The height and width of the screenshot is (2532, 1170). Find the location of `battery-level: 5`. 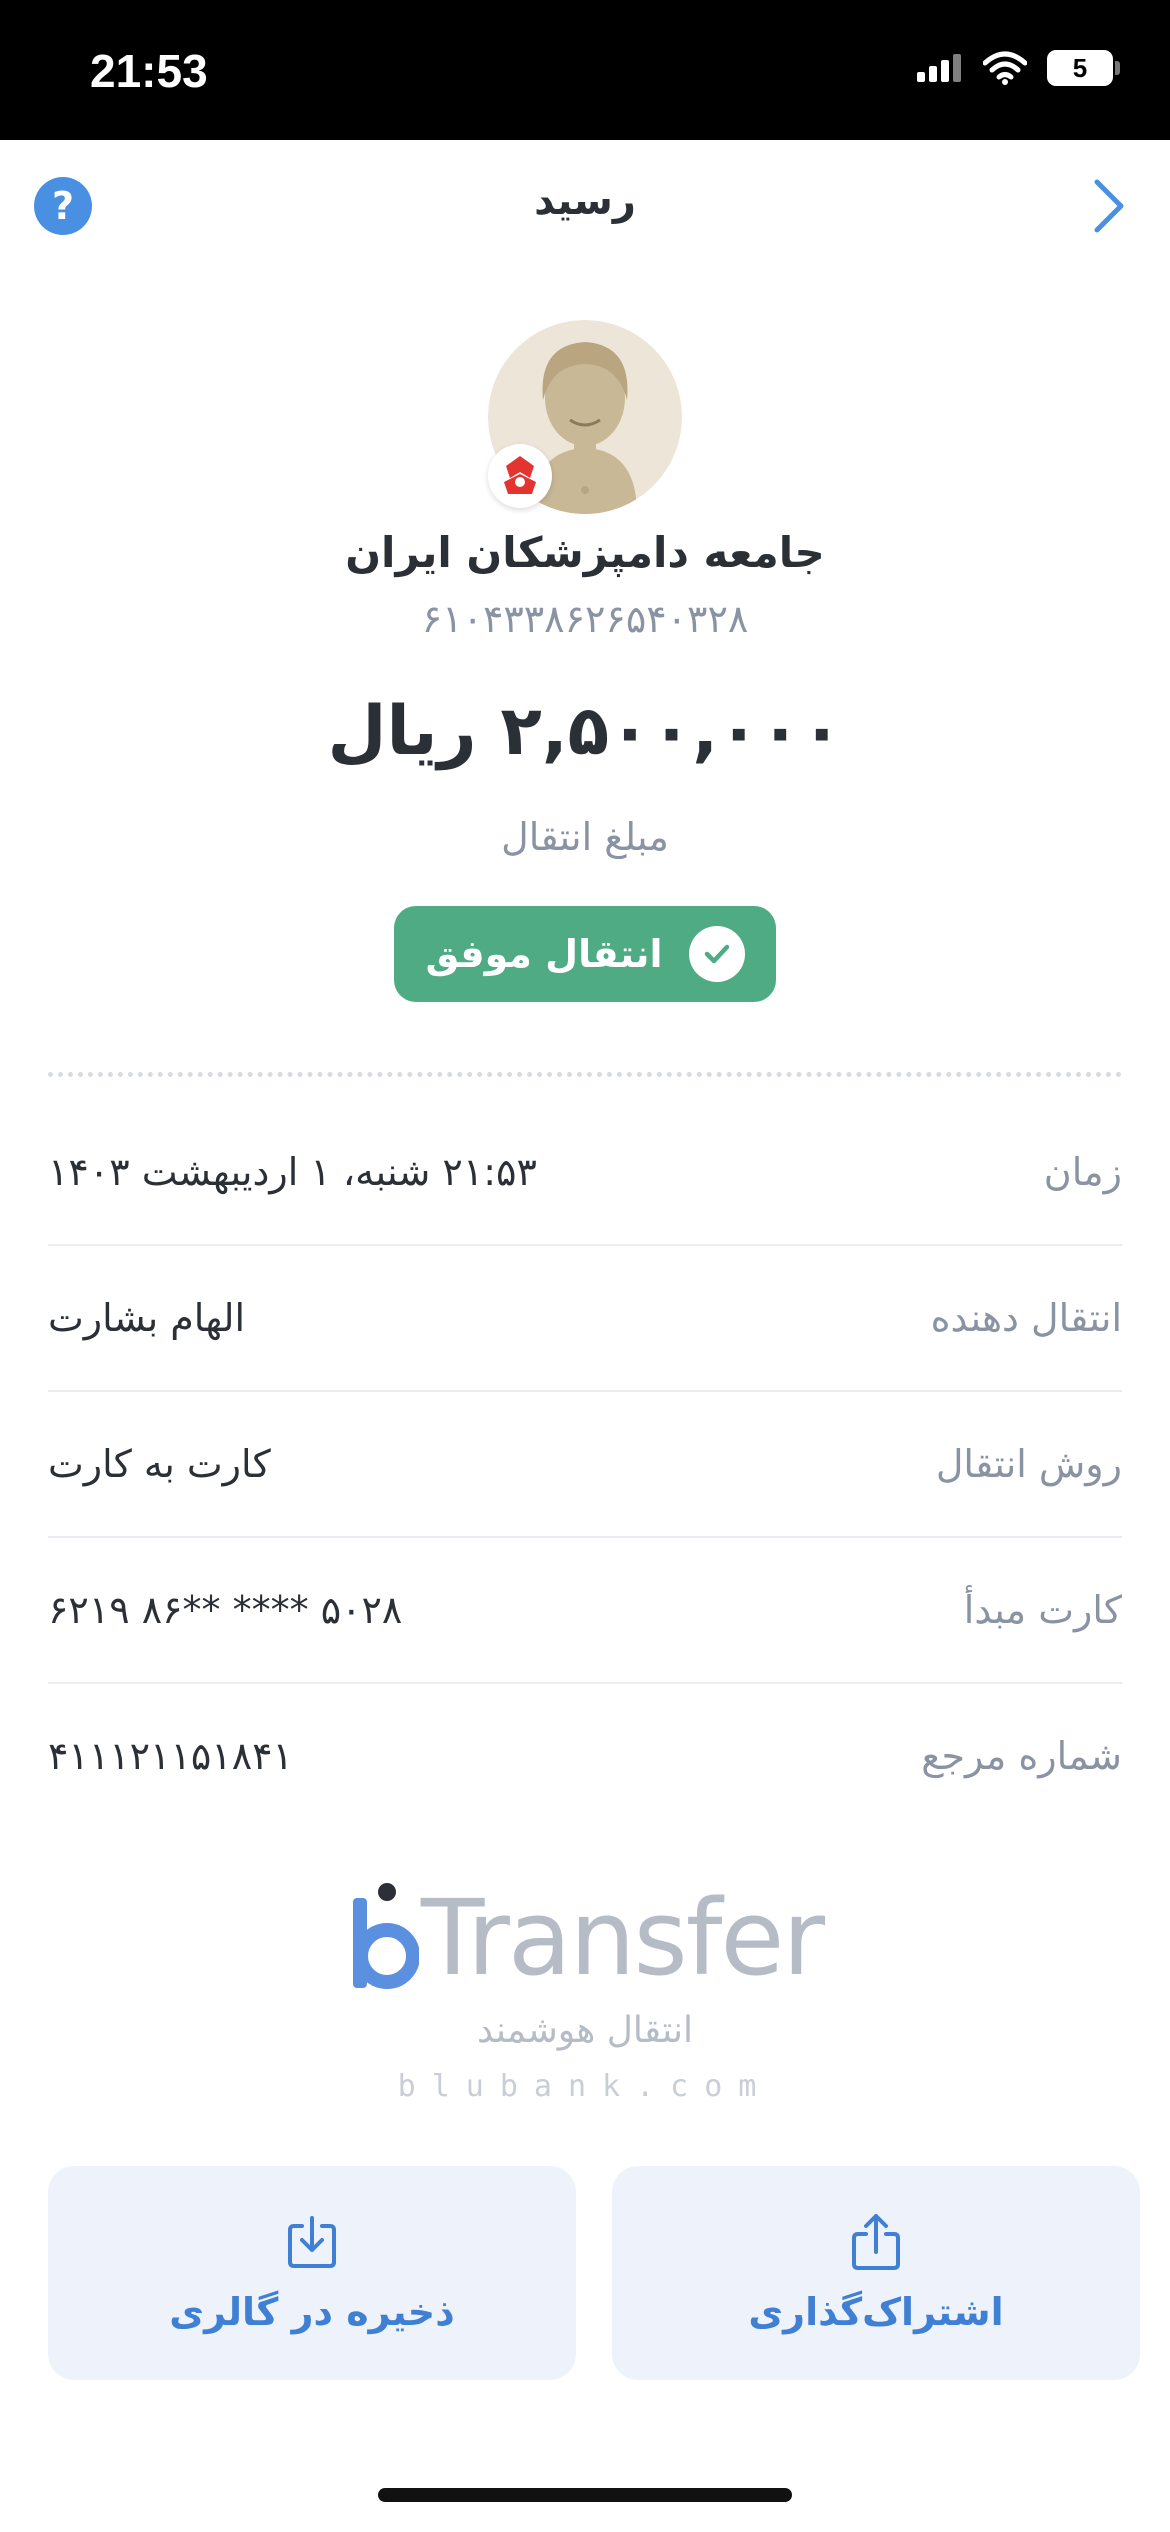

battery-level: 5 is located at coordinates (1080, 68).